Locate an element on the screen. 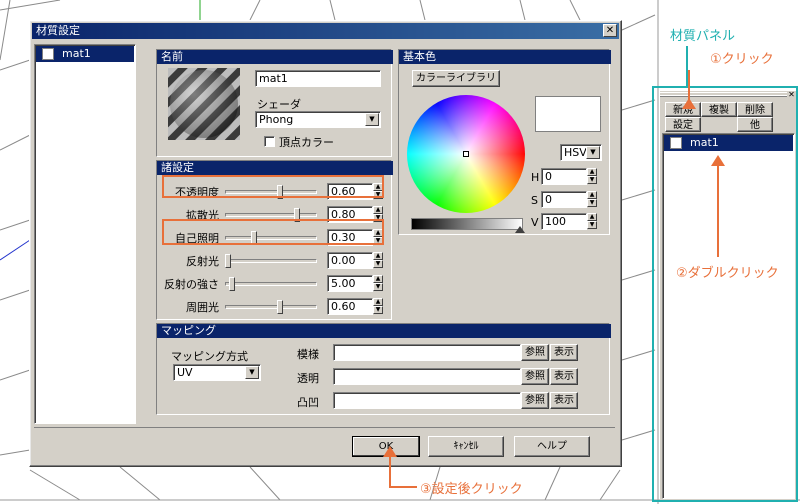  close-icon: ✕ is located at coordinates (610, 30).